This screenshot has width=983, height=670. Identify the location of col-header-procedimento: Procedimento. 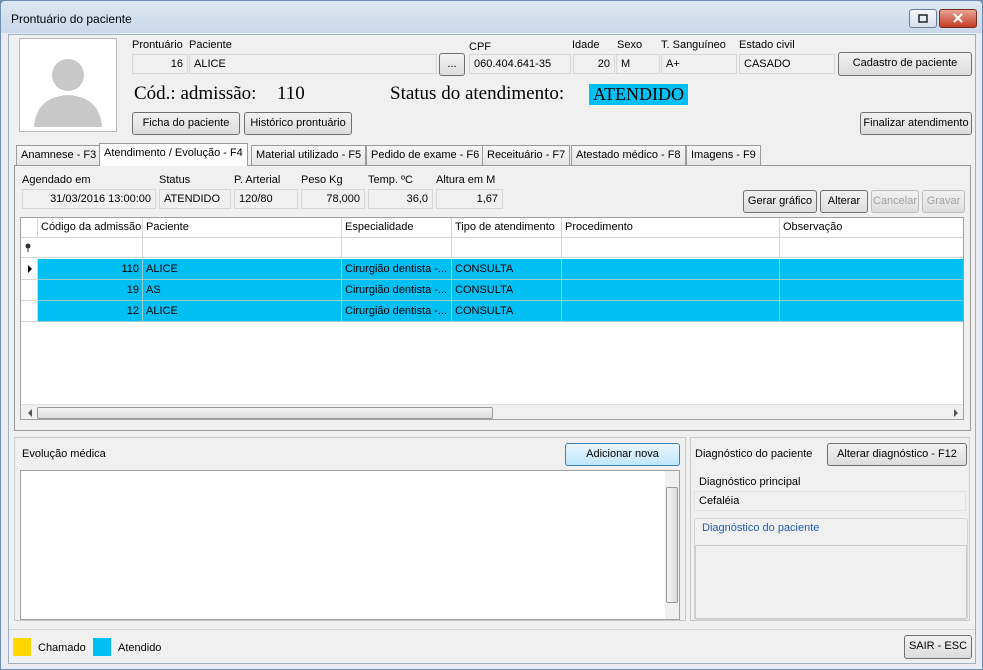
(671, 228).